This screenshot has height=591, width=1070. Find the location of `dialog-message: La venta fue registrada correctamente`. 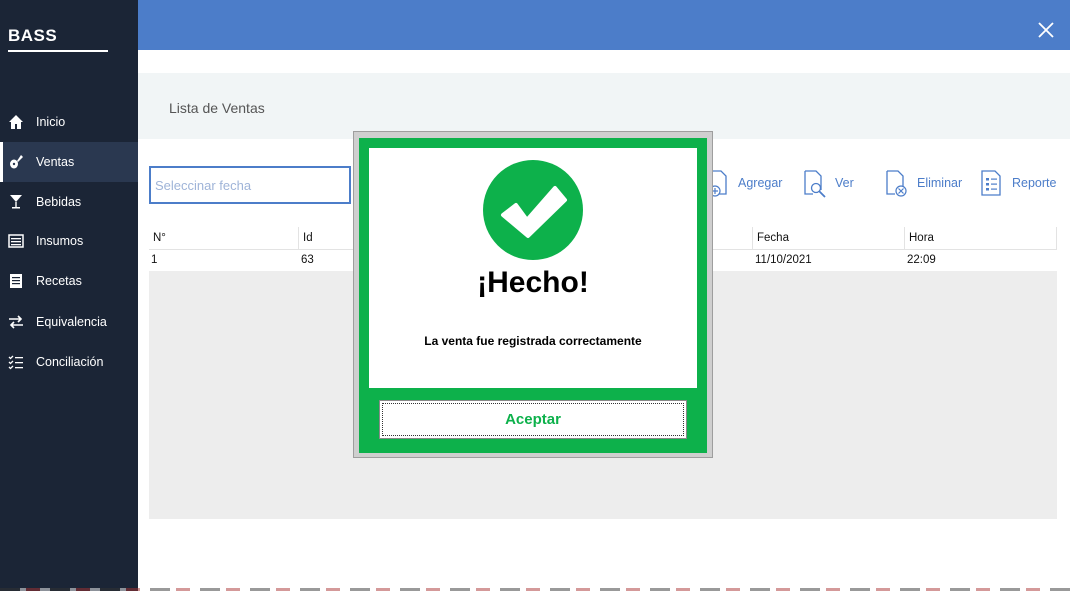

dialog-message: La venta fue registrada correctamente is located at coordinates (533, 341).